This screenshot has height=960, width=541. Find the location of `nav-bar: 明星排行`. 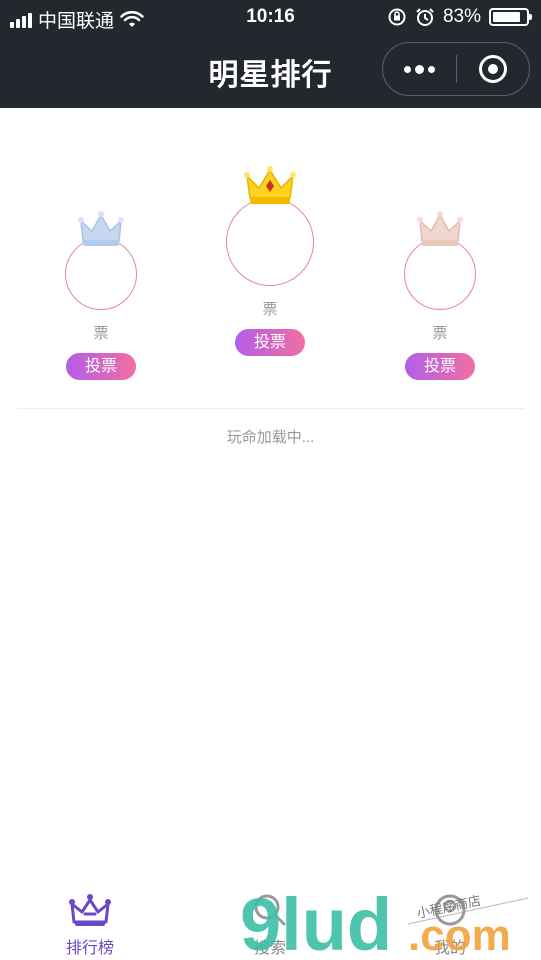

nav-bar: 明星排行 is located at coordinates (270, 72).